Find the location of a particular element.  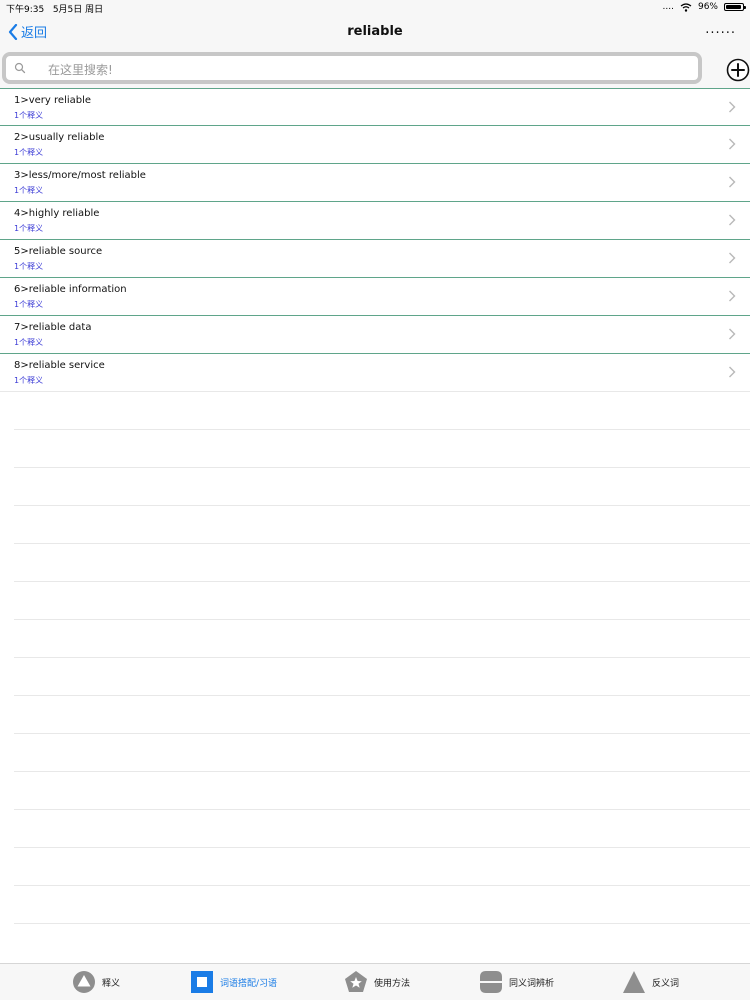

triangle-icon is located at coordinates (634, 982).